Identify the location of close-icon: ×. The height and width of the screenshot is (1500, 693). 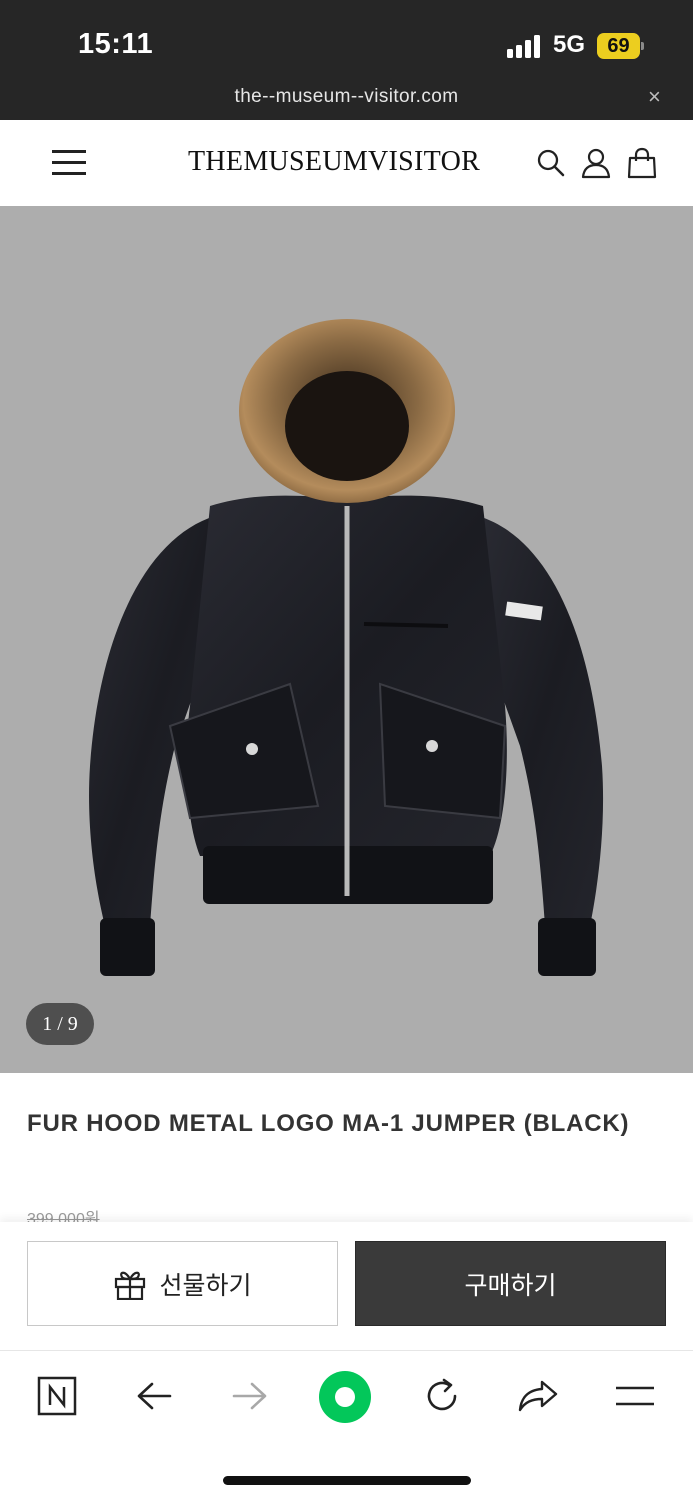
(654, 97).